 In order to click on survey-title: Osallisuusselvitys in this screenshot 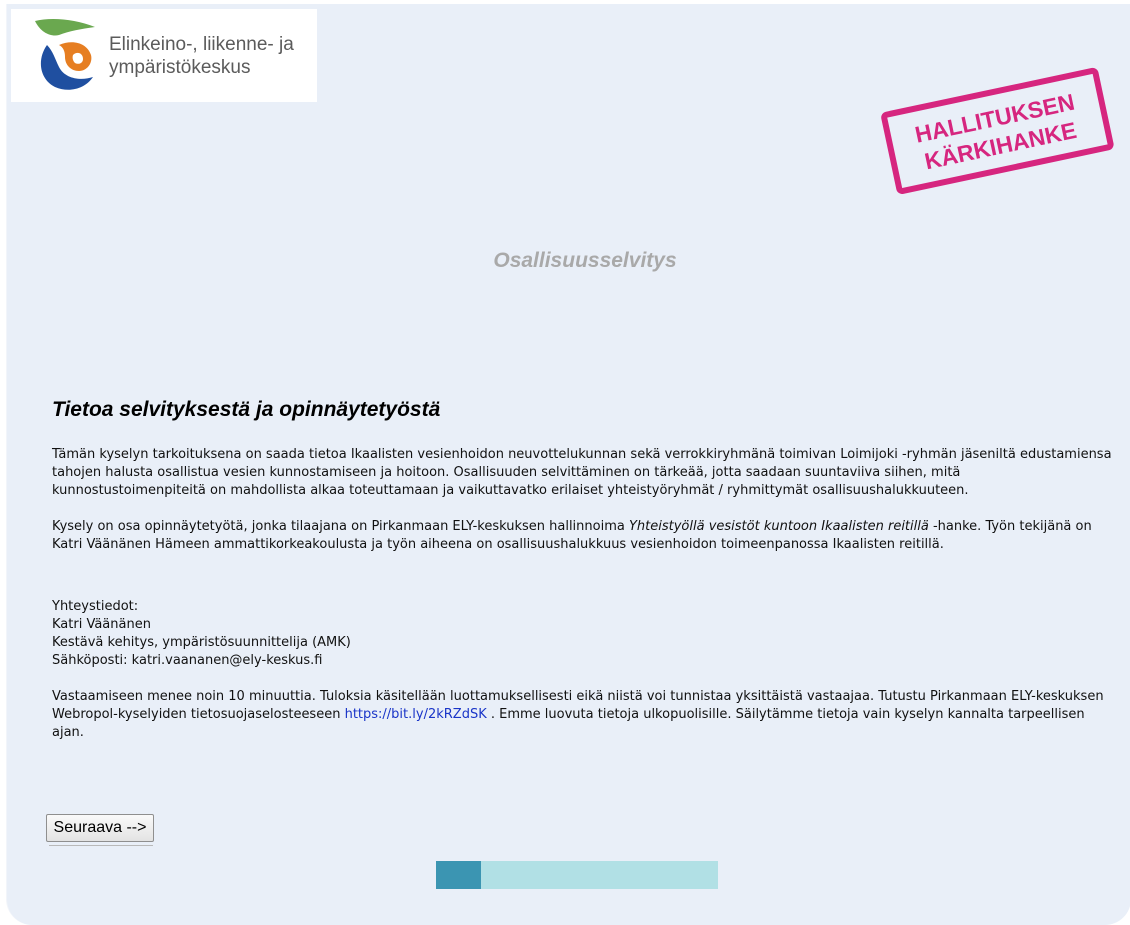, I will do `click(585, 260)`.